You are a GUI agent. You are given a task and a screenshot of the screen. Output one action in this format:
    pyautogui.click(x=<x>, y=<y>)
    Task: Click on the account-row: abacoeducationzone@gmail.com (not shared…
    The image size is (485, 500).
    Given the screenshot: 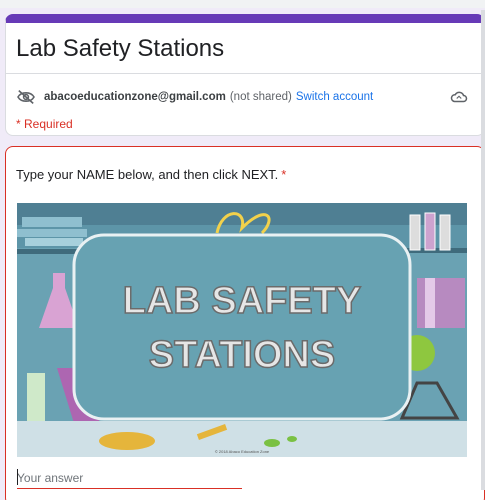 What is the action you would take?
    pyautogui.click(x=194, y=97)
    